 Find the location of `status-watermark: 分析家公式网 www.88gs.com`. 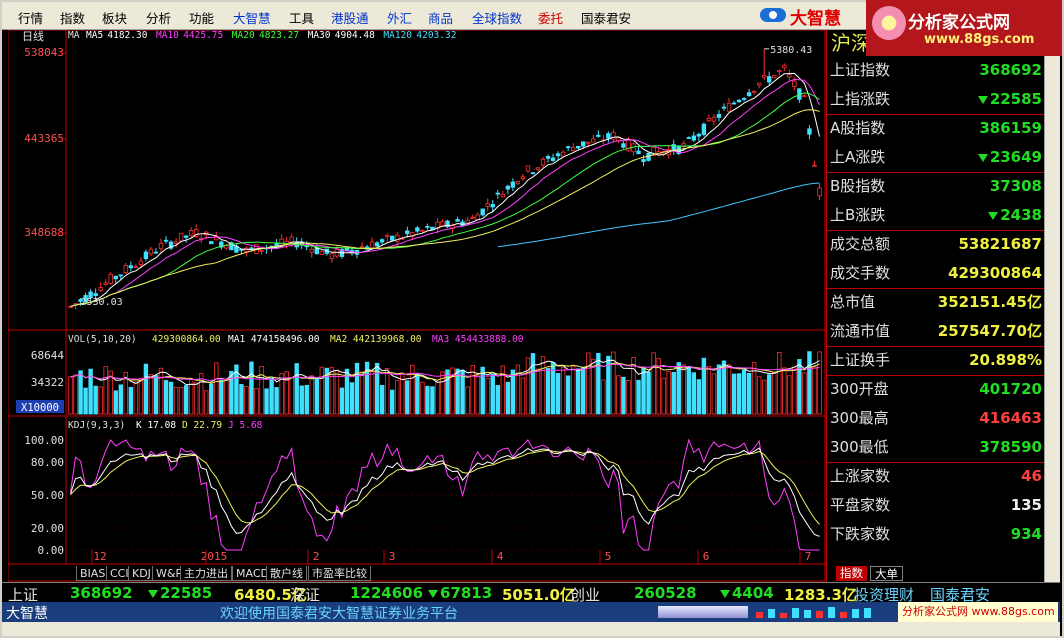

status-watermark: 分析家公式网 www.88gs.com is located at coordinates (978, 612).